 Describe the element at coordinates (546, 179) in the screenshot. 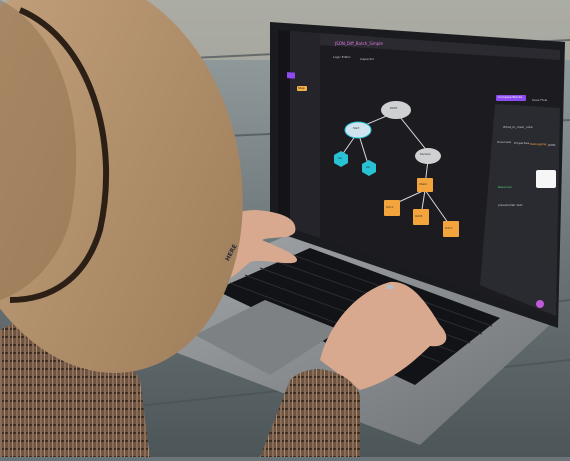

I see `white-panel-node` at that location.